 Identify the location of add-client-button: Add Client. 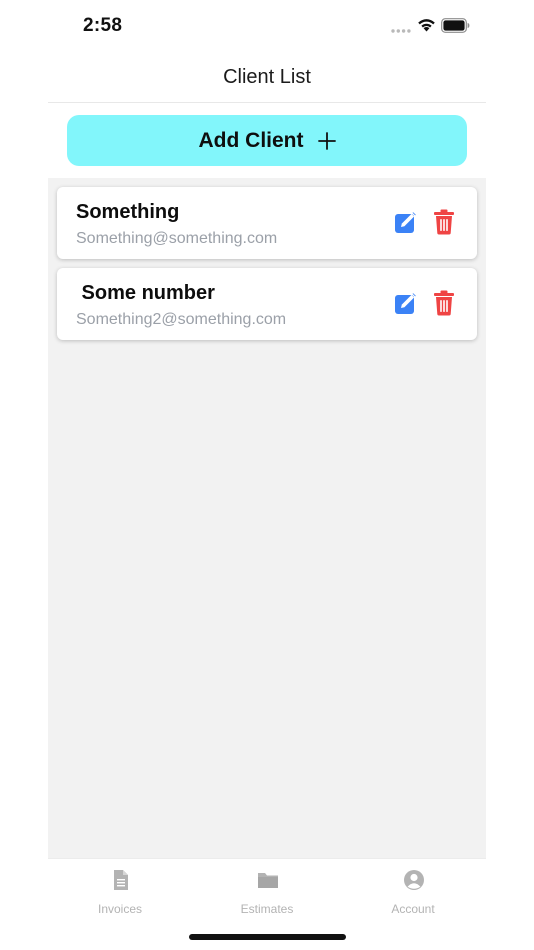
(267, 140).